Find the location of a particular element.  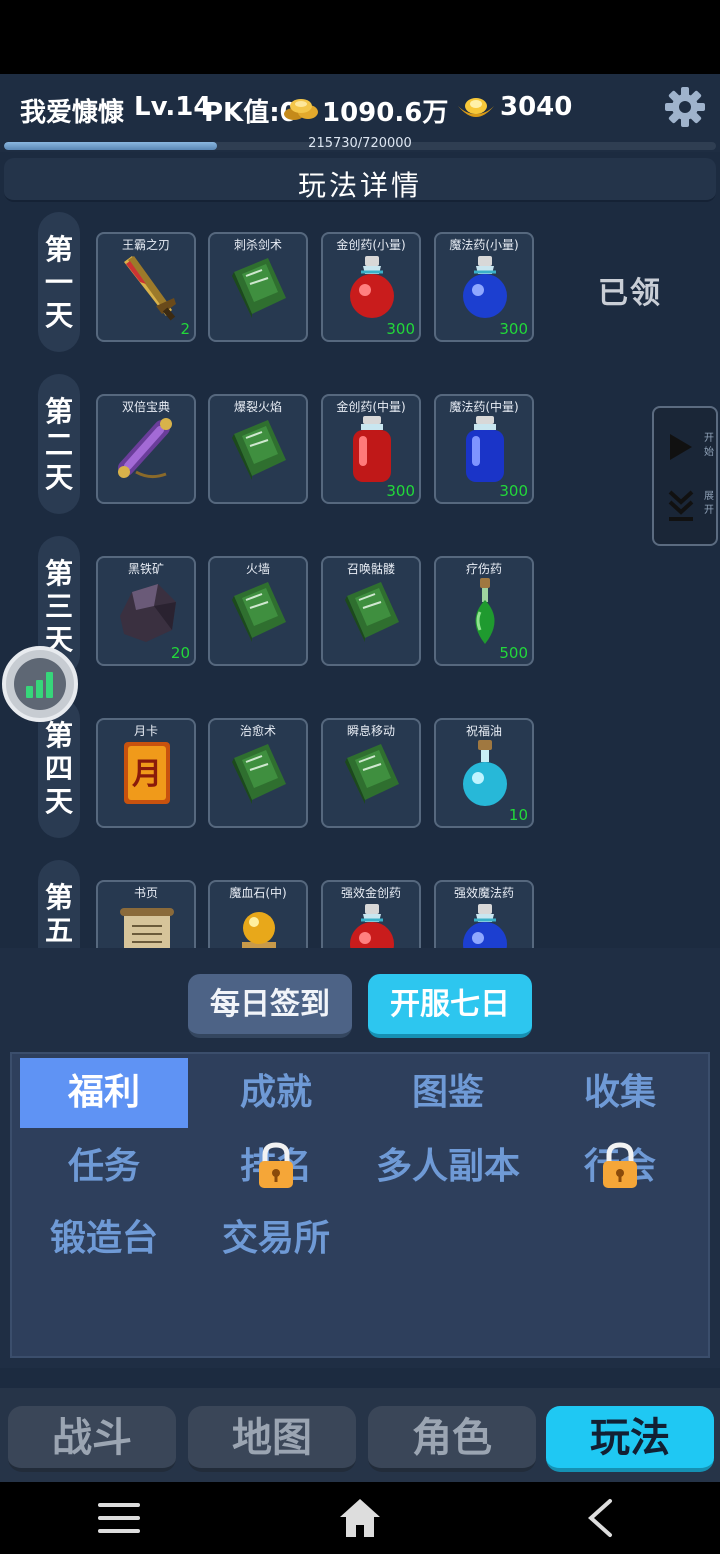

start-label: 开始 is located at coordinates (709, 445).